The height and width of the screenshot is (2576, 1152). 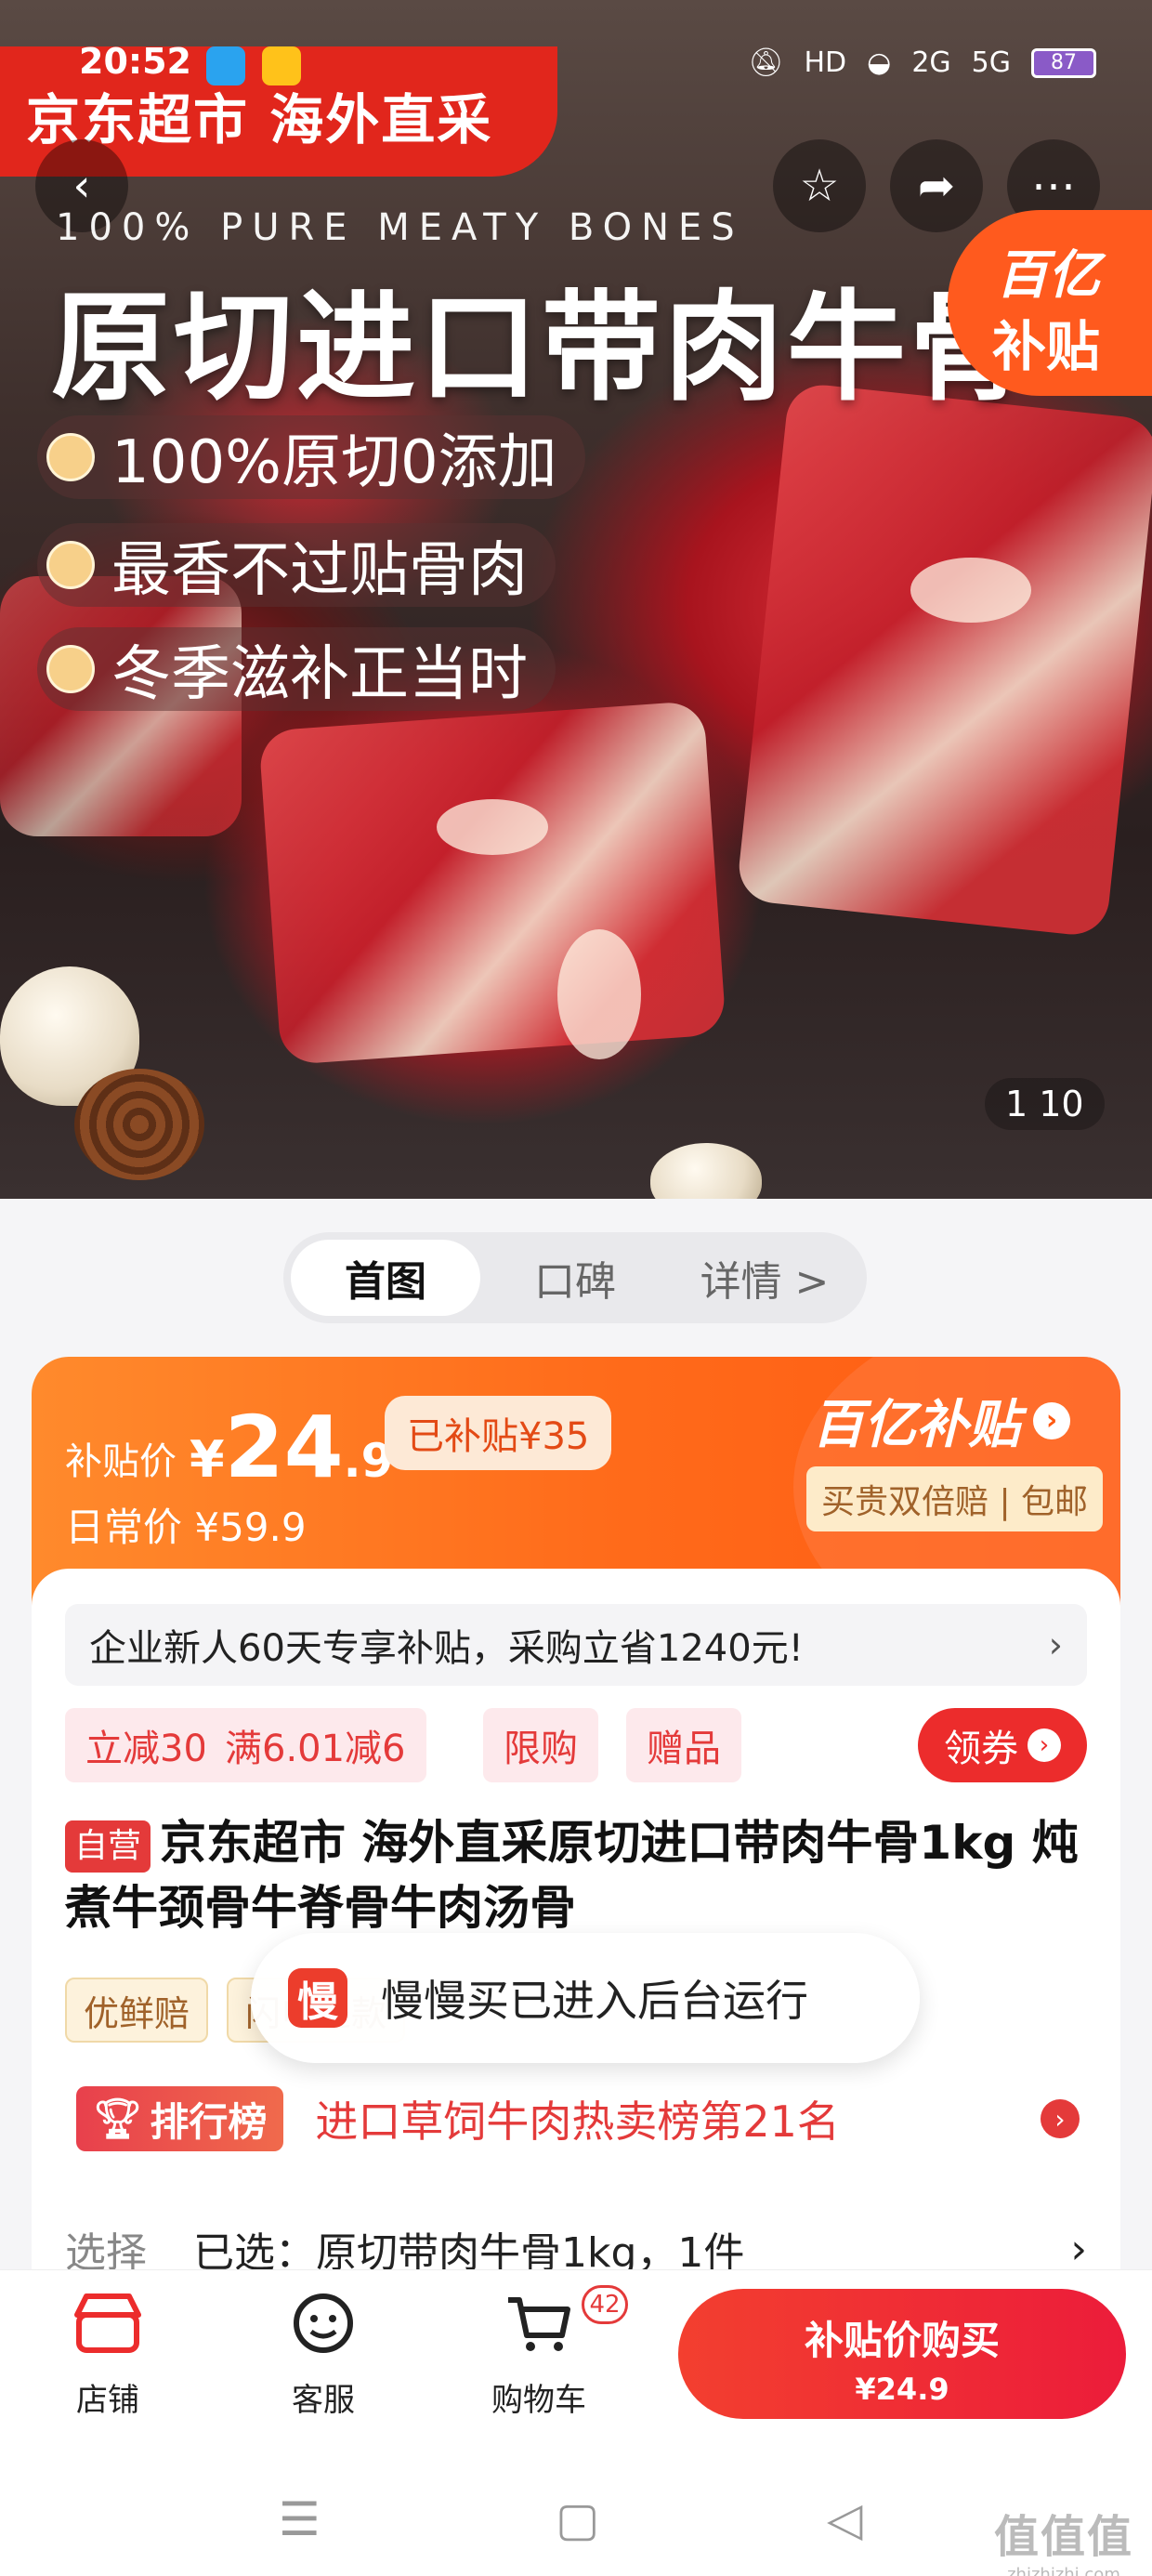 What do you see at coordinates (323, 2400) in the screenshot?
I see `customer-service-label: 客服` at bounding box center [323, 2400].